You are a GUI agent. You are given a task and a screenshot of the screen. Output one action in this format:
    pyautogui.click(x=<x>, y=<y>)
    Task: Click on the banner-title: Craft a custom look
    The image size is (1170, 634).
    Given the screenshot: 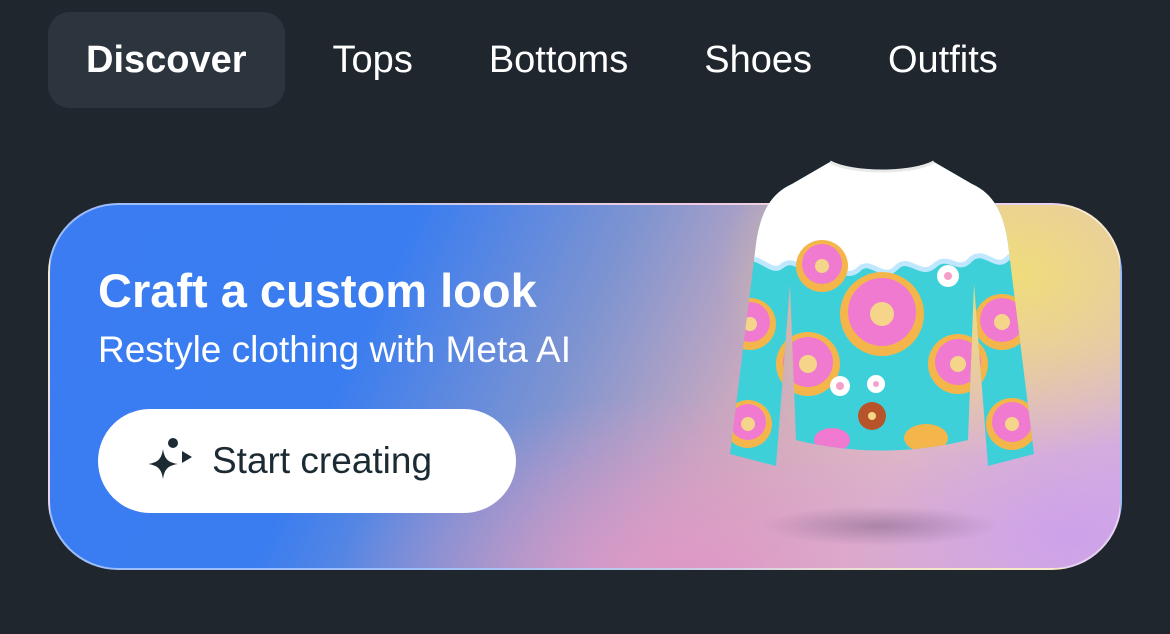 What is the action you would take?
    pyautogui.click(x=317, y=290)
    